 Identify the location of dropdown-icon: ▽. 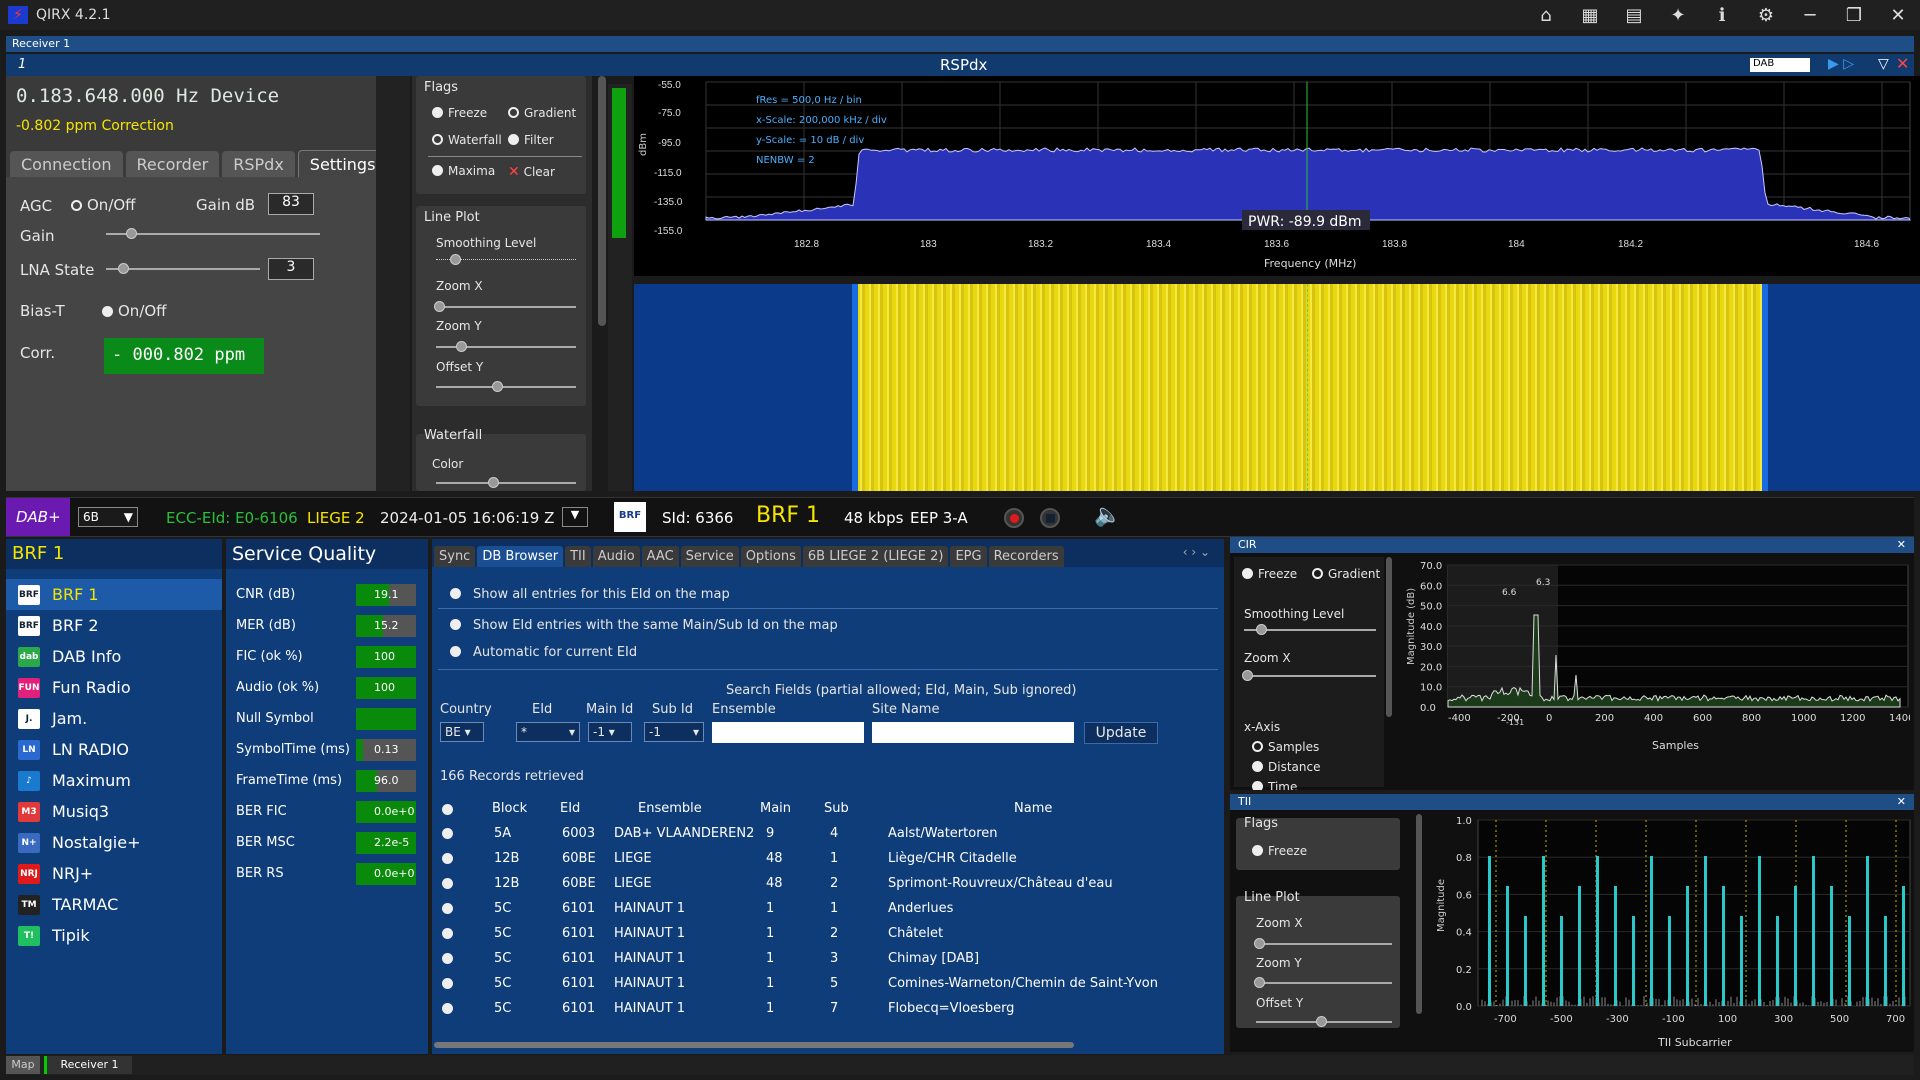
(1883, 64).